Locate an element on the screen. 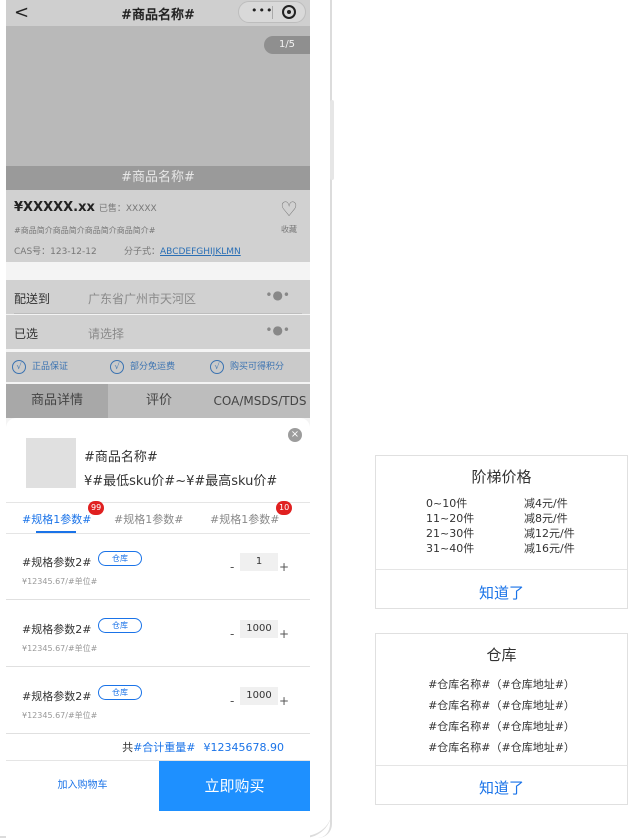 Image resolution: width=640 pixels, height=838 pixels. spec-tabs: #规格1参数# 99 #规格1参数# #规格1参数# 10 is located at coordinates (158, 517).